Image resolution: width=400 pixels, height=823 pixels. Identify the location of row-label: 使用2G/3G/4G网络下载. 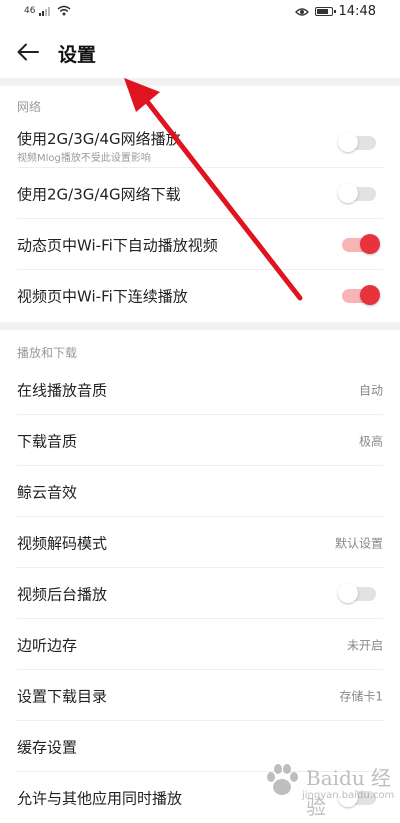
(99, 194).